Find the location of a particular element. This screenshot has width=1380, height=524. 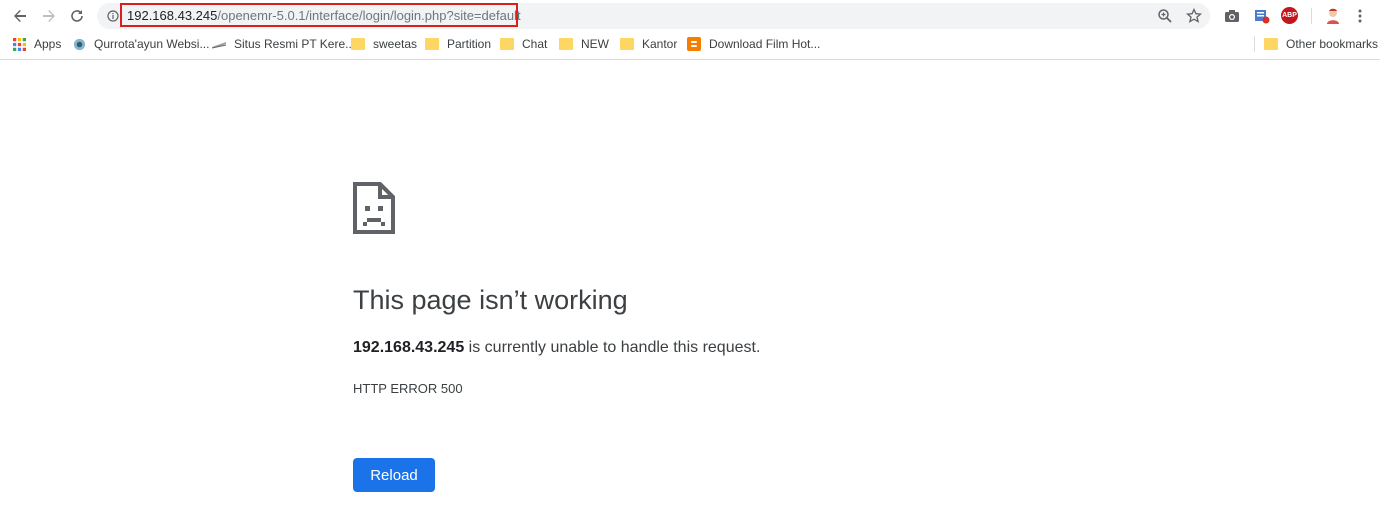

error-host: 192.168.43.245 is located at coordinates (409, 347).